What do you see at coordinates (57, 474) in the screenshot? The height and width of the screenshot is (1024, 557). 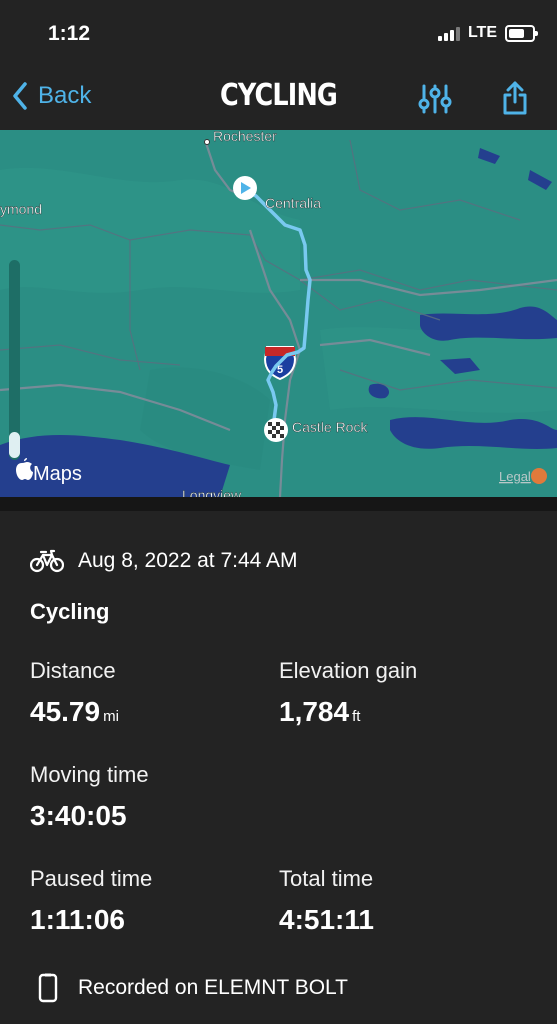 I see `maps-label: Maps` at bounding box center [57, 474].